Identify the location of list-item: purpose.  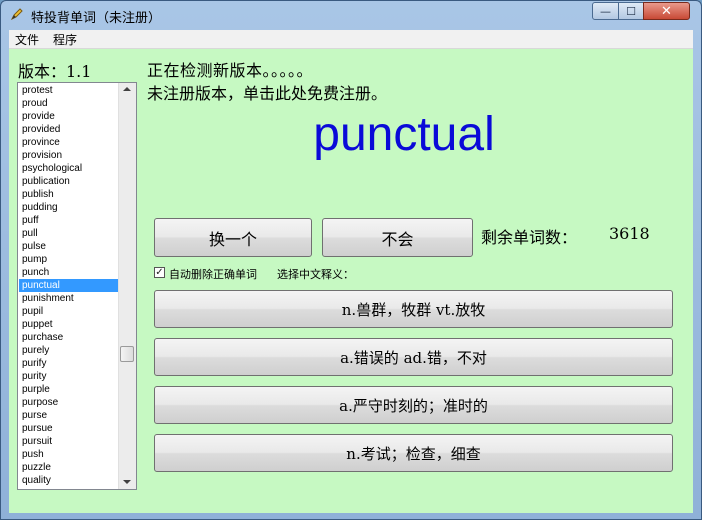
(69, 402).